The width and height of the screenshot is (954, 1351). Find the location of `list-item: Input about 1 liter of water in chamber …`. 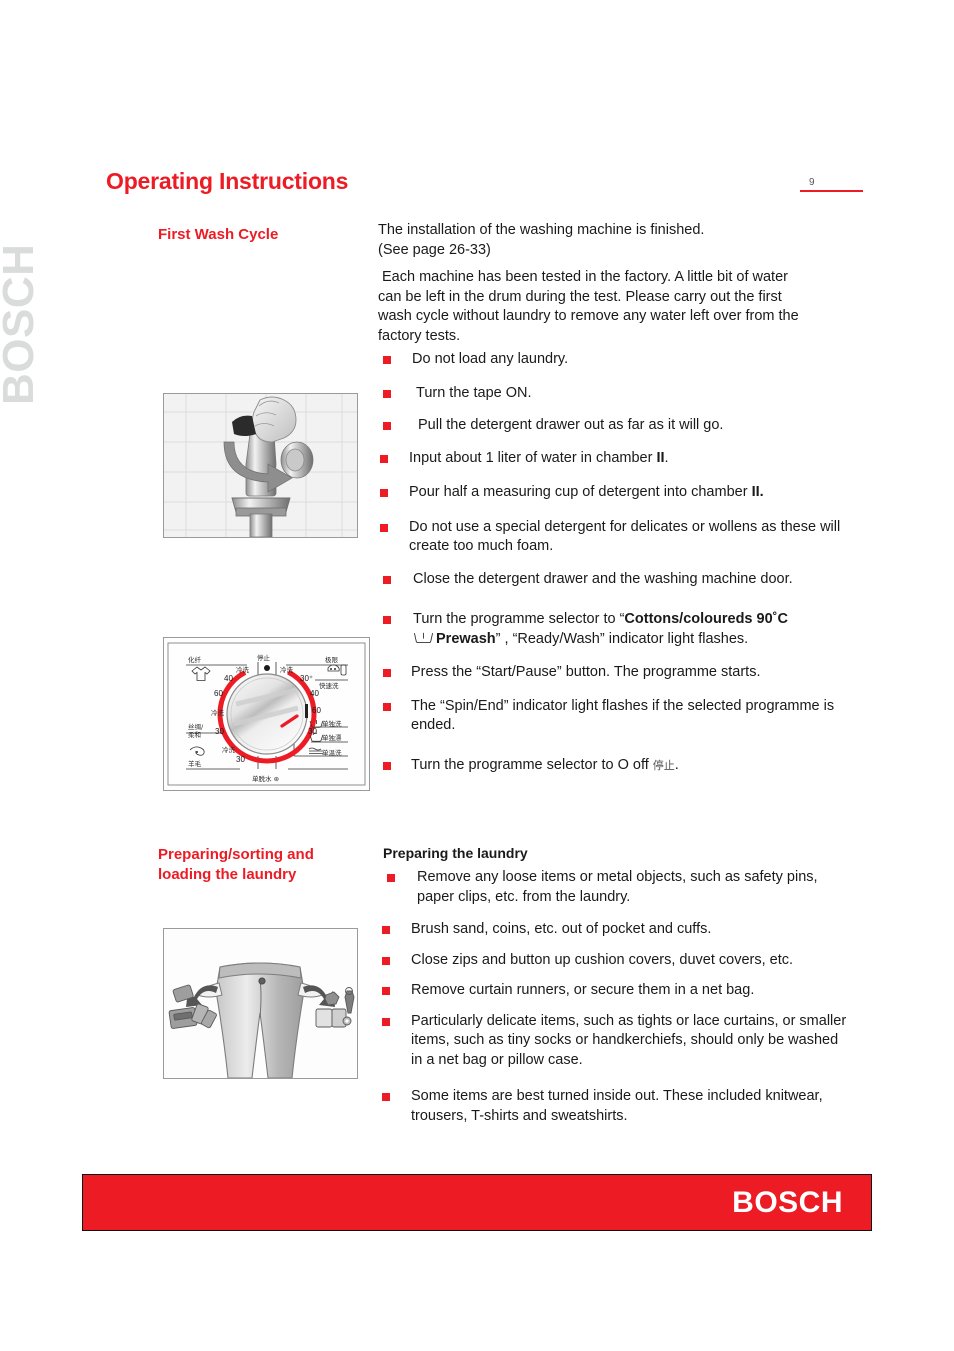

list-item: Input about 1 liter of water in chamber … is located at coordinates (613, 459).